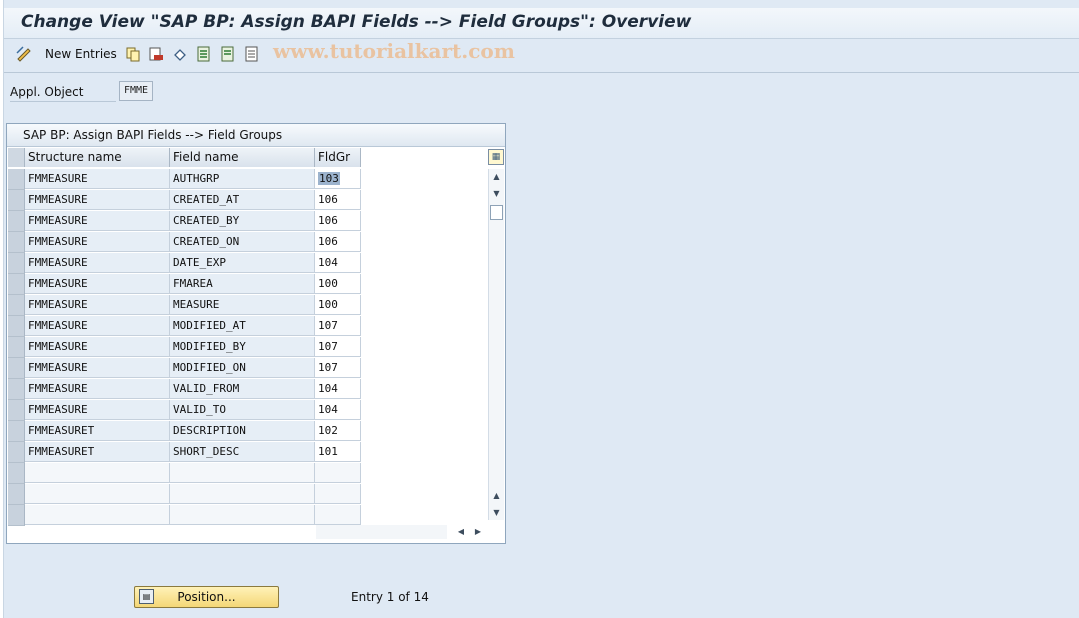 The width and height of the screenshot is (1079, 618). Describe the element at coordinates (204, 54) in the screenshot. I see `select-all-icon` at that location.